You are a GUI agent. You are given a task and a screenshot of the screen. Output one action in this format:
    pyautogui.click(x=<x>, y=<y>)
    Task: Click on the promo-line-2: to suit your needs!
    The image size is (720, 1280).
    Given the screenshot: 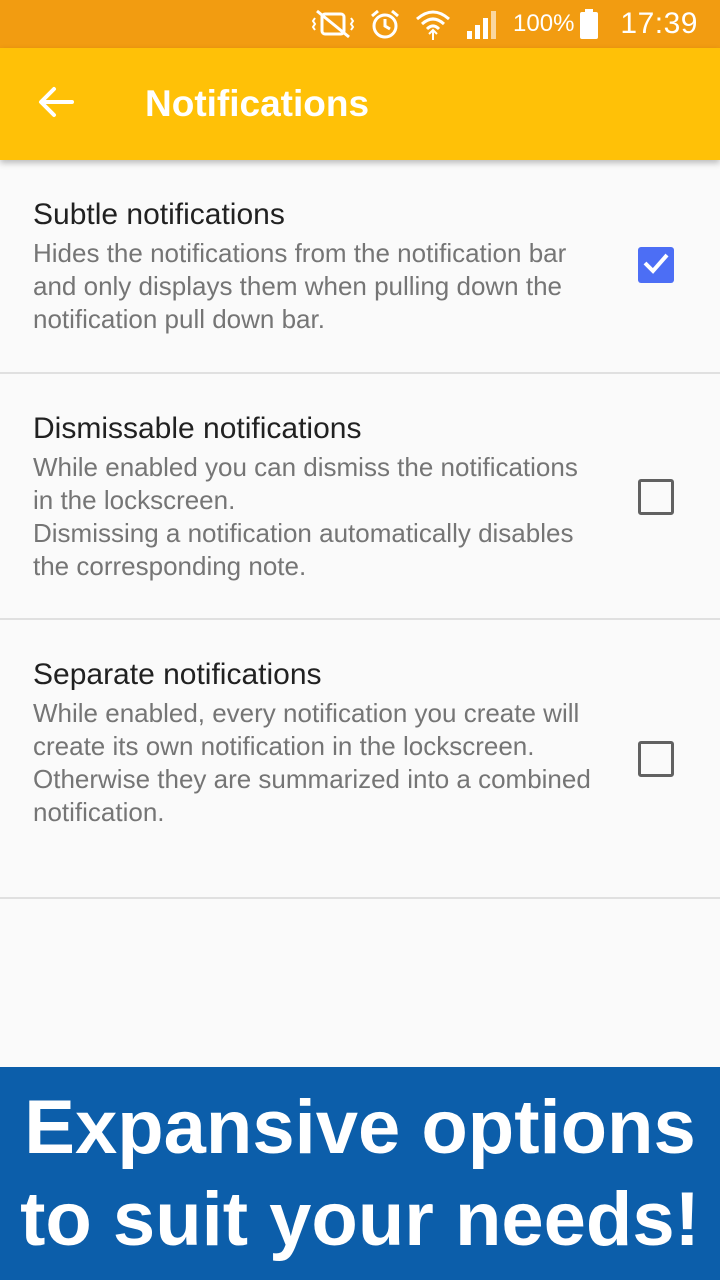 What is the action you would take?
    pyautogui.click(x=360, y=1219)
    